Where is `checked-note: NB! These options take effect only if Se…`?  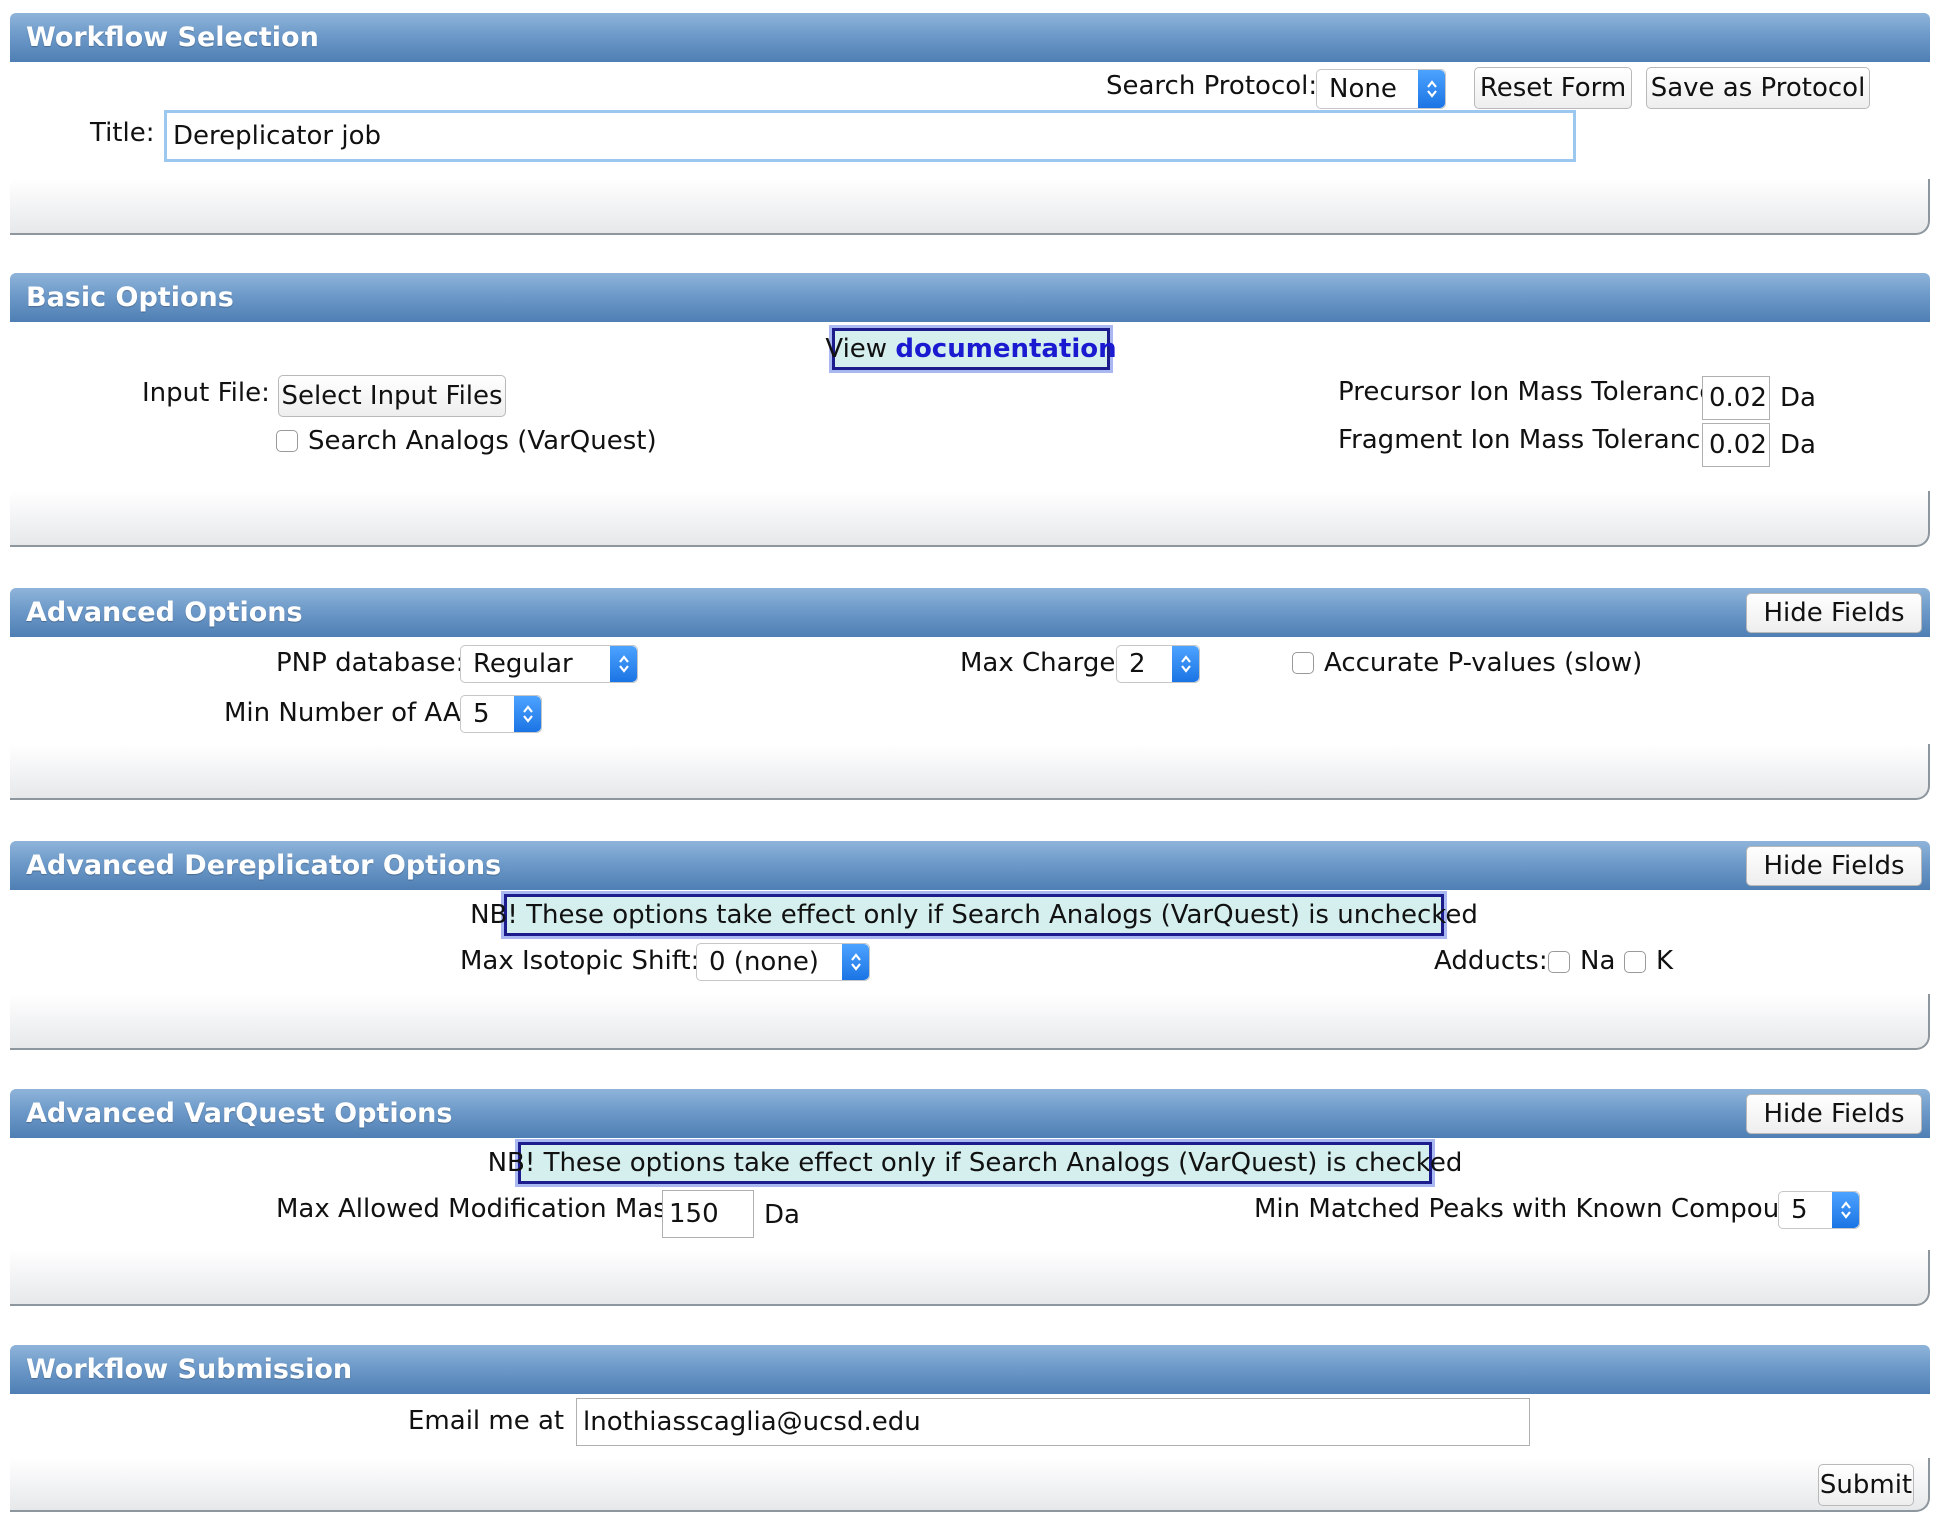 checked-note: NB! These options take effect only if Se… is located at coordinates (975, 1163).